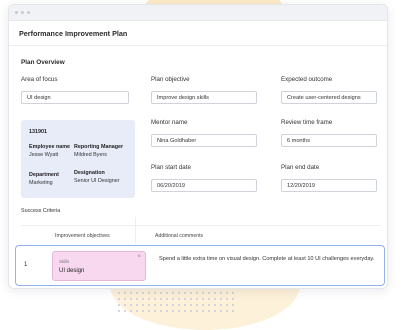 This screenshot has width=404, height=330. I want to click on plan-end-date-field: 12/20/2019, so click(329, 185).